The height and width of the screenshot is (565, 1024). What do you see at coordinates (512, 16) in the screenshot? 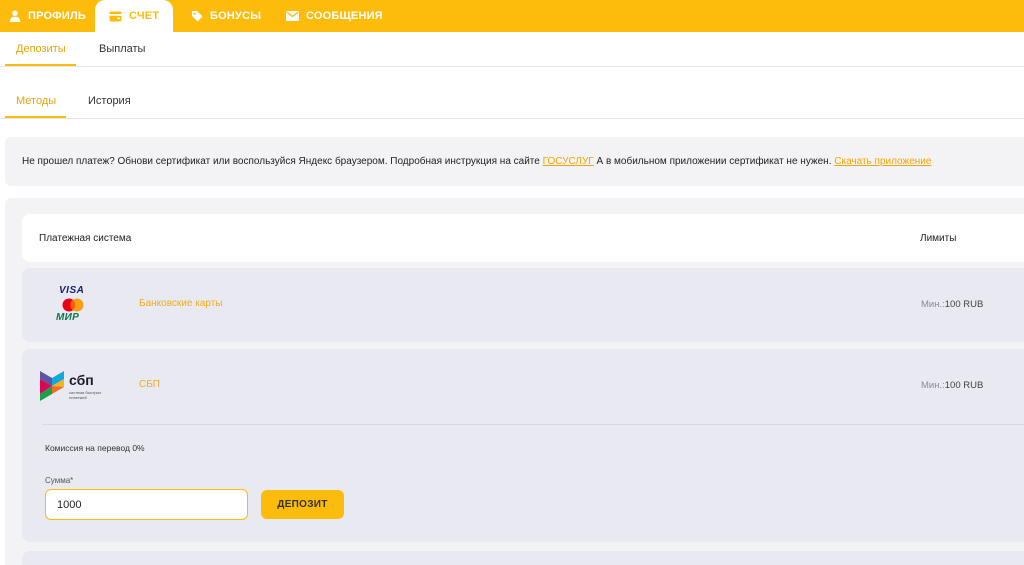
I see `top-nav-bar: ПРОФИЛЬ СЧЕТ БОНУСЫ СООБЩЕНИЯ` at bounding box center [512, 16].